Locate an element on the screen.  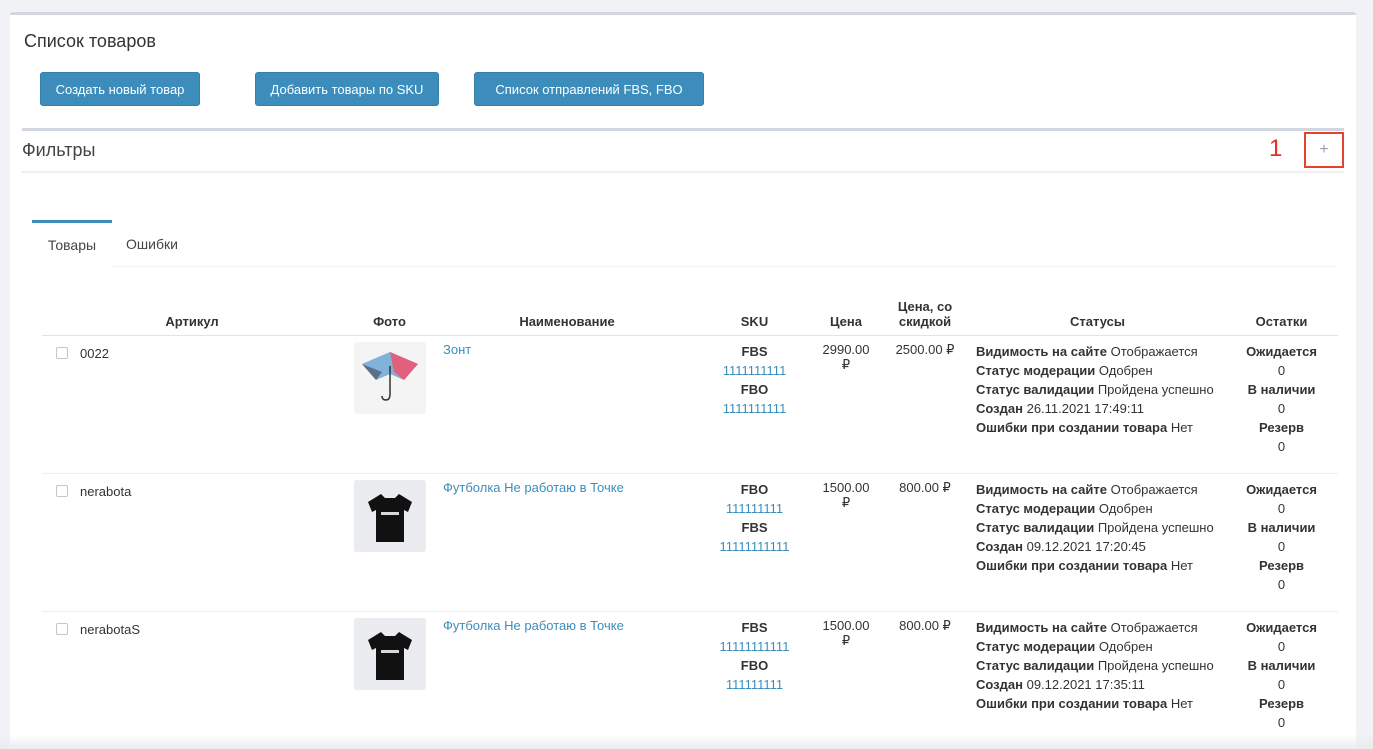
bottom-shadow is located at coordinates (686, 742).